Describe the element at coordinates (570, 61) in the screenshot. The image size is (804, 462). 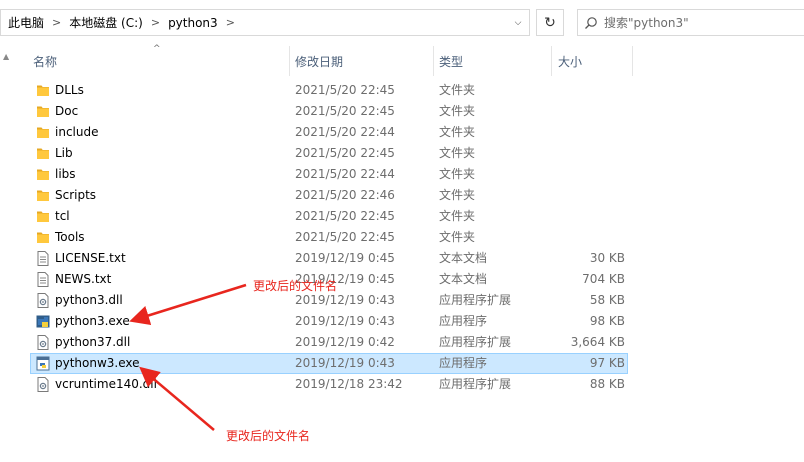
I see `column-header-size-label: 大小` at that location.